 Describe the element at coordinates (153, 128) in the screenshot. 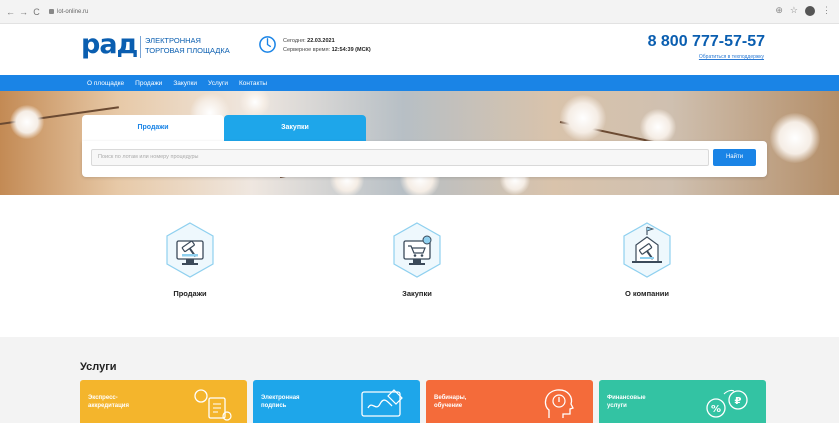

I see `tab-sales: Продажи` at that location.